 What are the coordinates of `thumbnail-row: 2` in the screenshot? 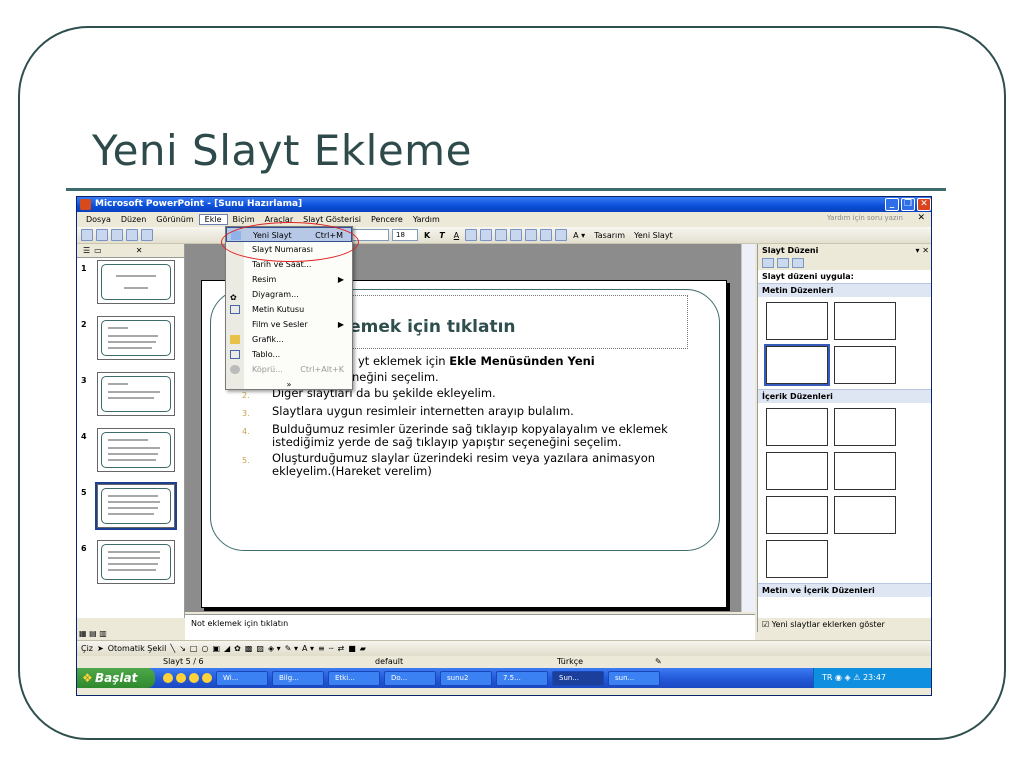 It's located at (131, 340).